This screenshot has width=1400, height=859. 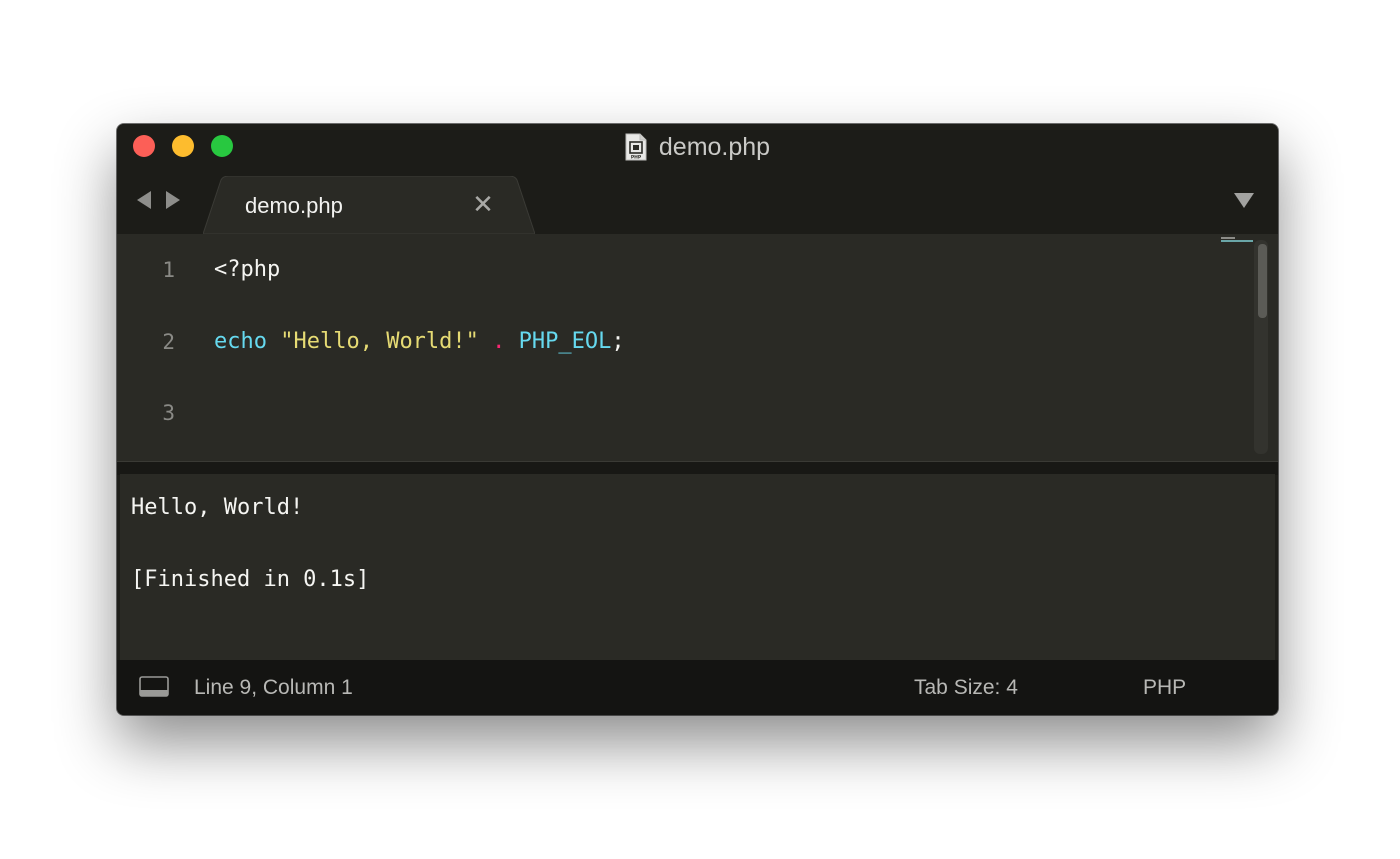 What do you see at coordinates (697, 203) in the screenshot?
I see `tab-bar: demo.php ✕` at bounding box center [697, 203].